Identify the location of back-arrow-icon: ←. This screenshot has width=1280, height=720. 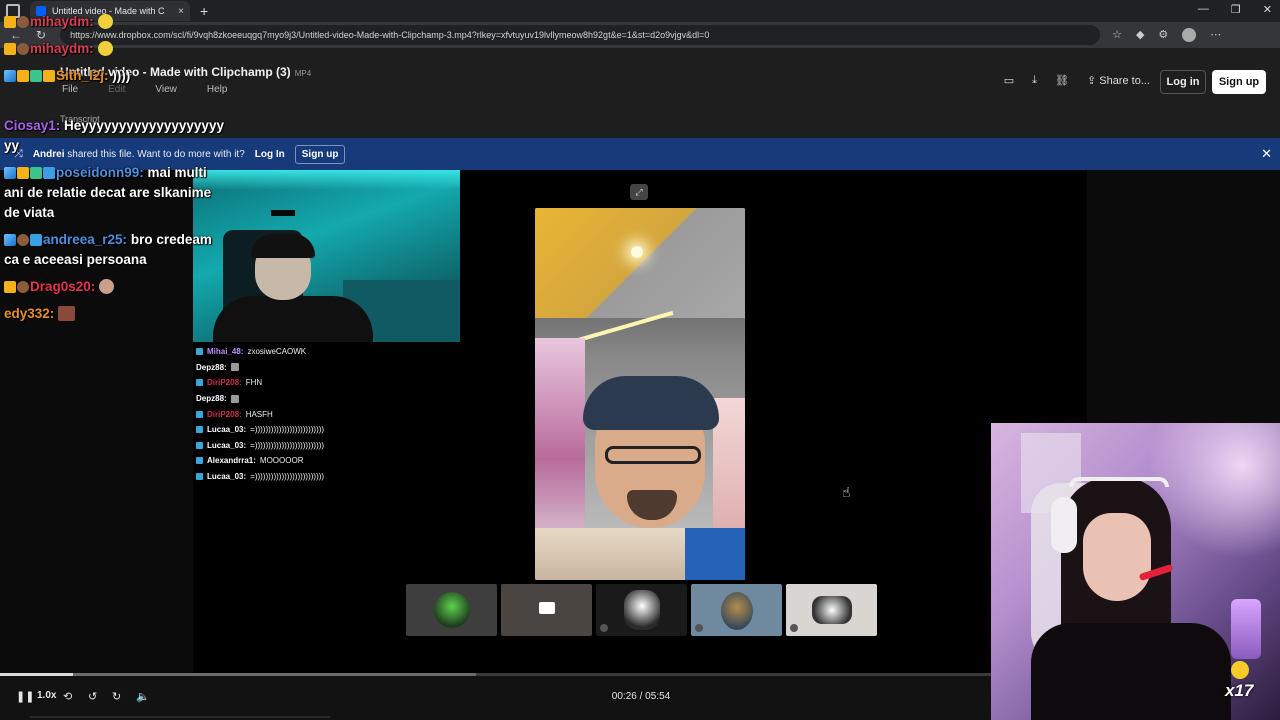
(16, 35).